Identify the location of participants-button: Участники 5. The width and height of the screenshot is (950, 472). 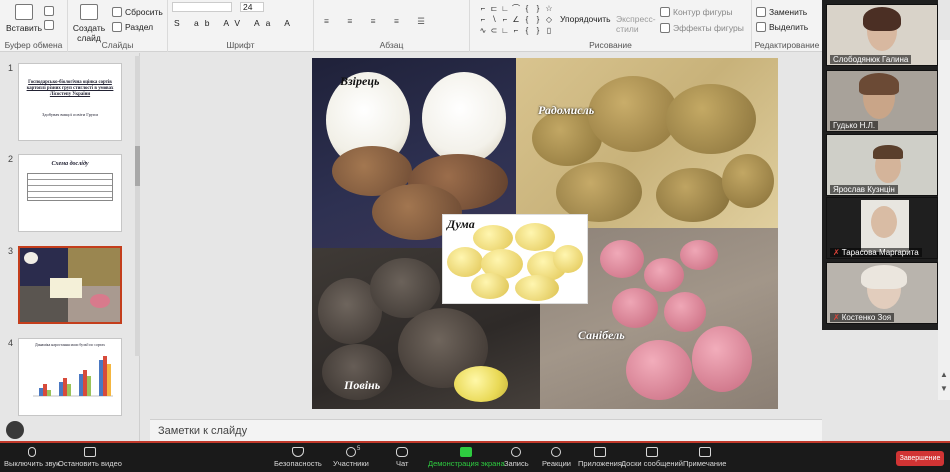
(351, 457).